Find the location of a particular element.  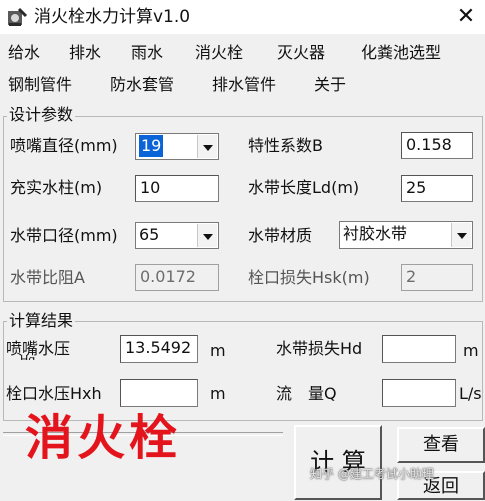

nozzle-pressure-unit: m is located at coordinates (218, 350).